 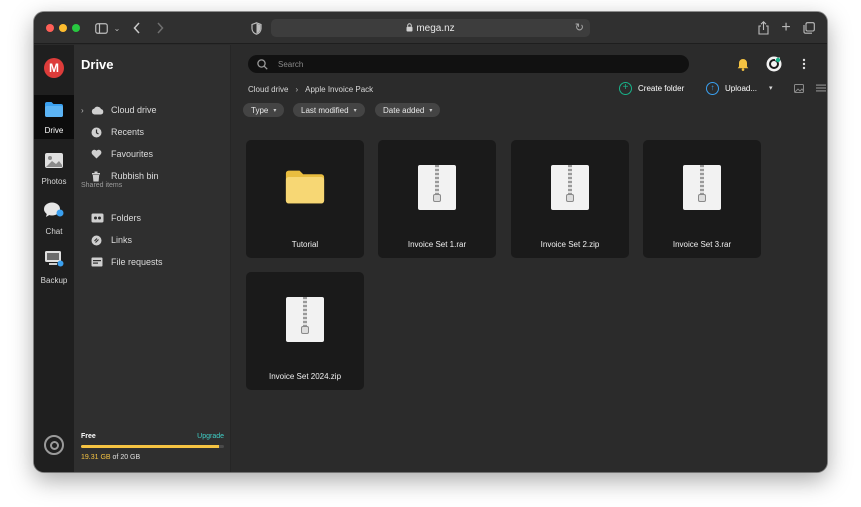 I want to click on transfers-icon, so click(x=54, y=445).